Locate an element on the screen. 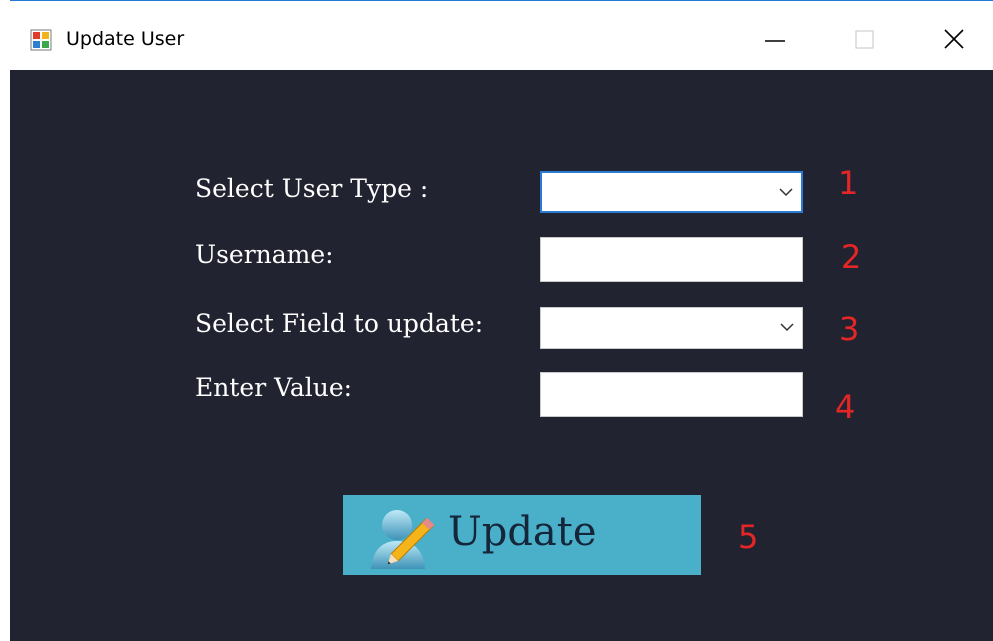 Image resolution: width=993 pixels, height=641 pixels. minimize-icon is located at coordinates (775, 41).